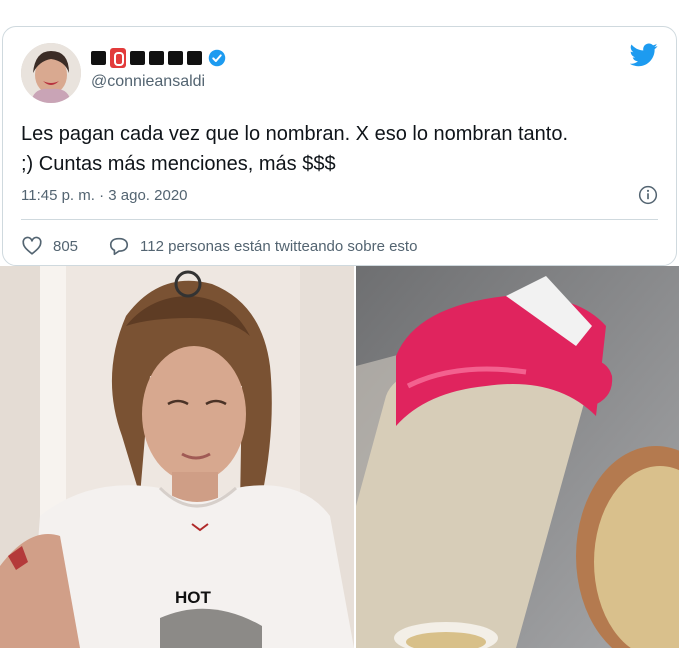  What do you see at coordinates (49, 246) in the screenshot?
I see `like-button: 805` at bounding box center [49, 246].